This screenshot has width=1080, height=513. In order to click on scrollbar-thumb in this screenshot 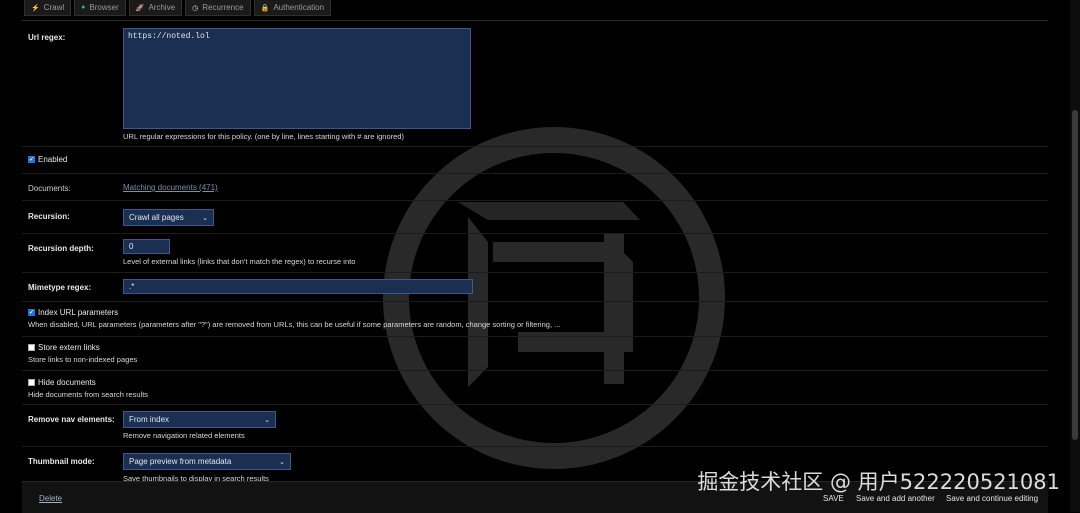, I will do `click(1075, 275)`.